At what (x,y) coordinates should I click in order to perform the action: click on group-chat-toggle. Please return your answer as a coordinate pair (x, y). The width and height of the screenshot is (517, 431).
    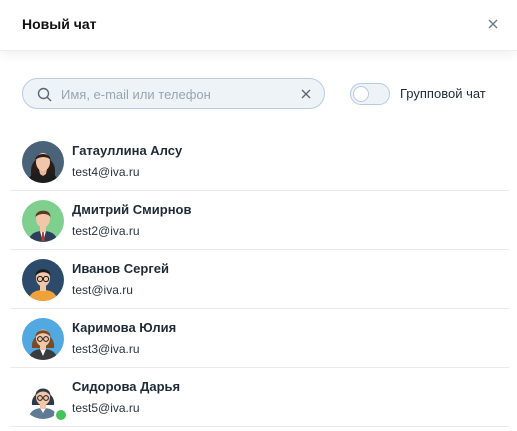
    Looking at the image, I should click on (370, 94).